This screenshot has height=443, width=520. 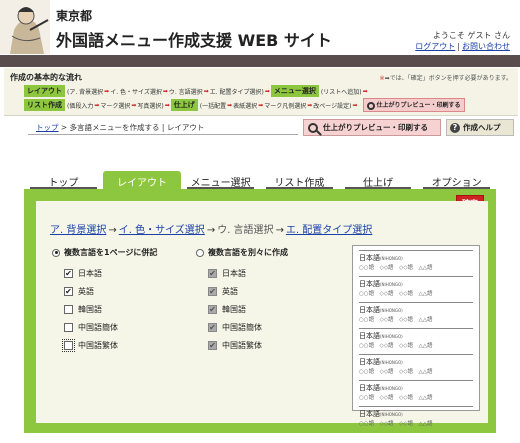 I want to click on checkbox-english: ✔, so click(x=68, y=291).